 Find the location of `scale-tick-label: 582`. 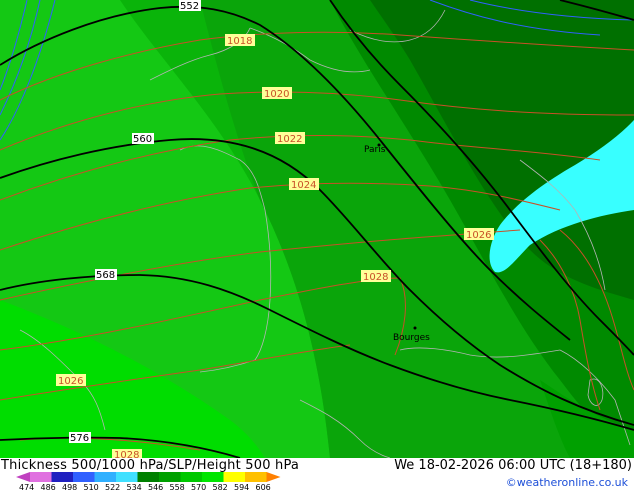

scale-tick-label: 582 is located at coordinates (220, 486).